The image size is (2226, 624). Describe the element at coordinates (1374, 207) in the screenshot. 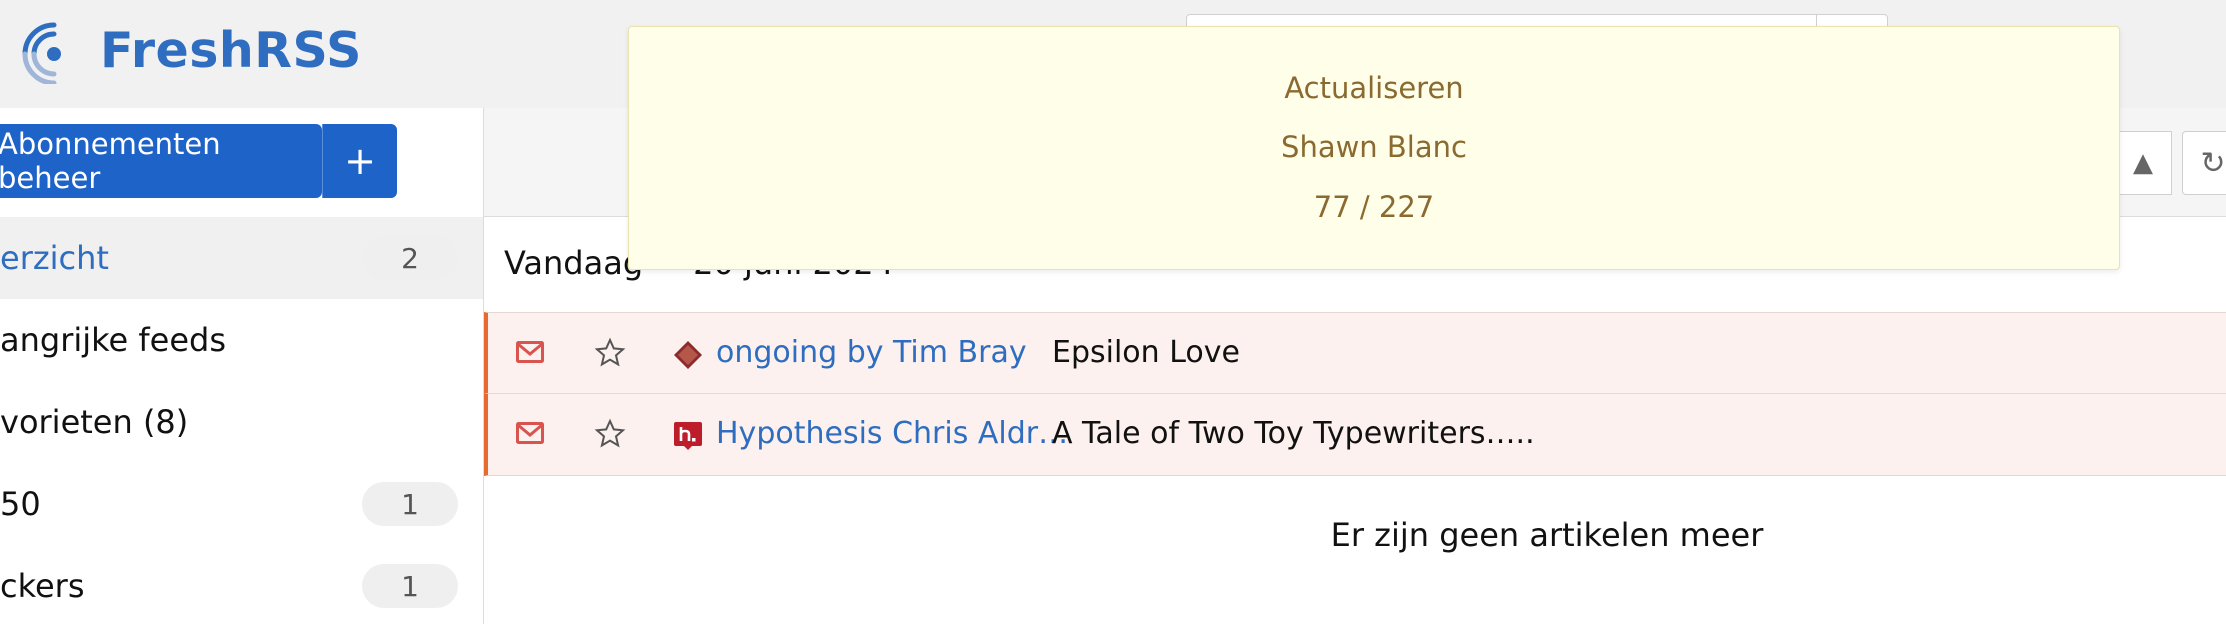

I see `notification-progress: 77 / 227` at that location.